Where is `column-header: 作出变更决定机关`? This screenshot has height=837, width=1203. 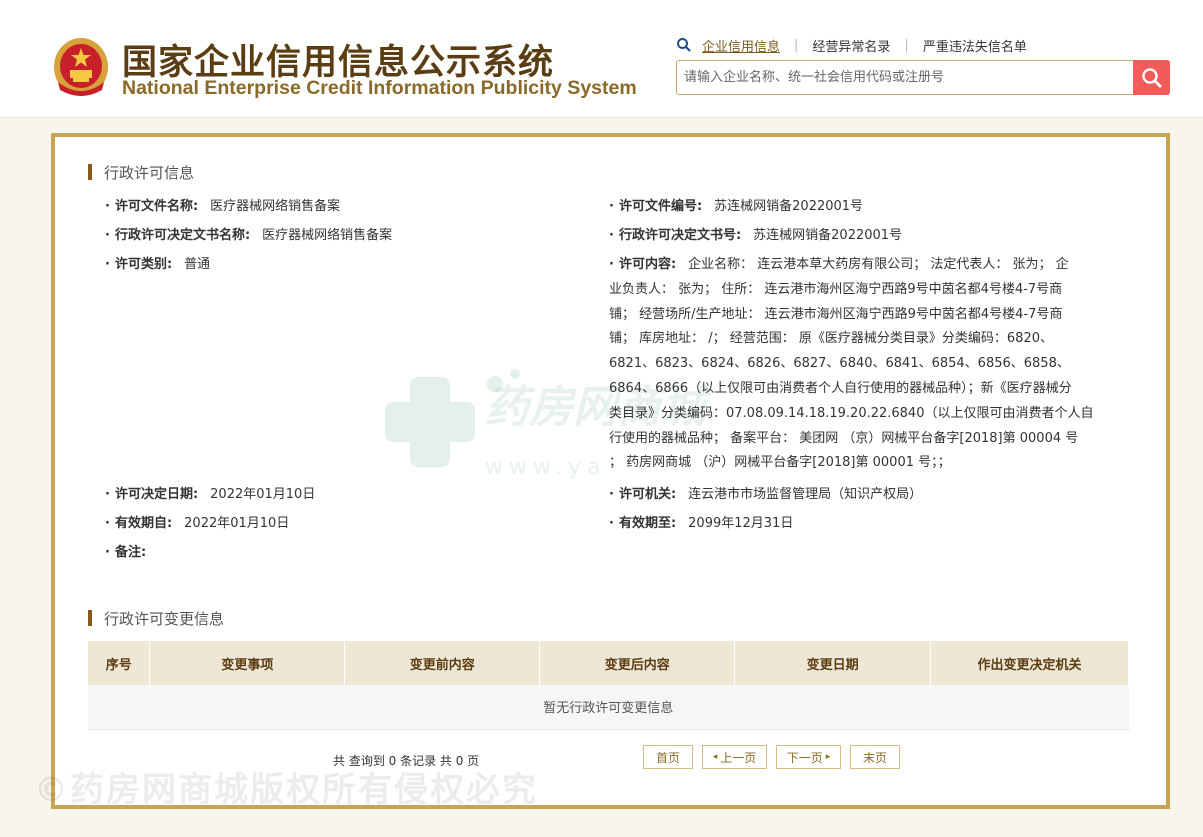 column-header: 作出变更决定机关 is located at coordinates (1029, 663).